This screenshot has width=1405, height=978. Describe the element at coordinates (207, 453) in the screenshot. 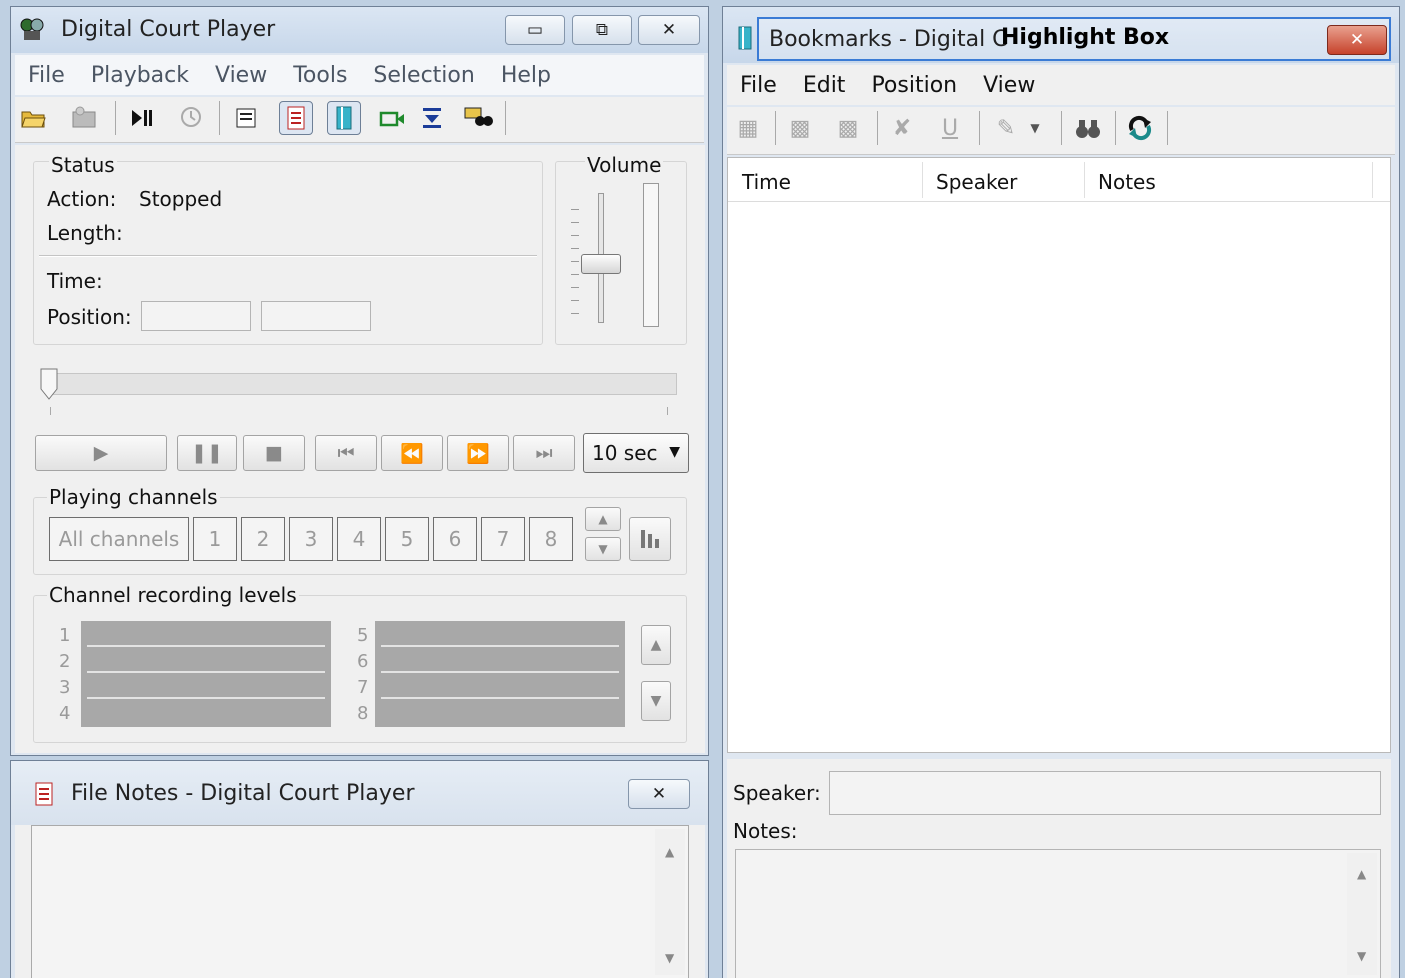

I see `pause-button: ❚❚` at that location.